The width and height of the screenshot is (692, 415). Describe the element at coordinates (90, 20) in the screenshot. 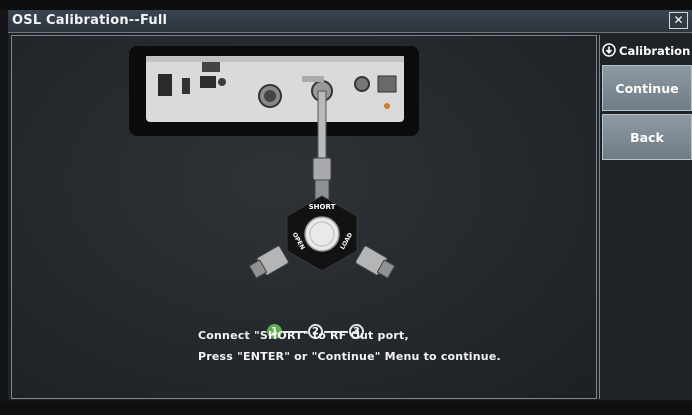

I see `dialog-title: OSL Calibration--Full` at that location.